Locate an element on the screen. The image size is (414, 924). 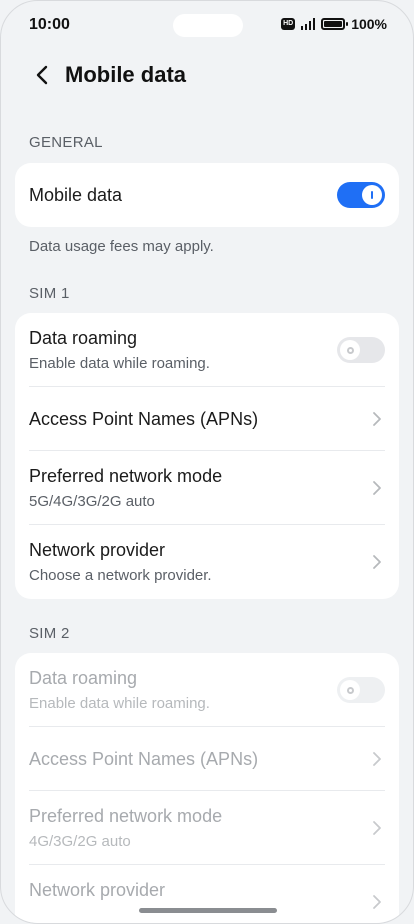
status-icons: HD 100% is located at coordinates (334, 24).